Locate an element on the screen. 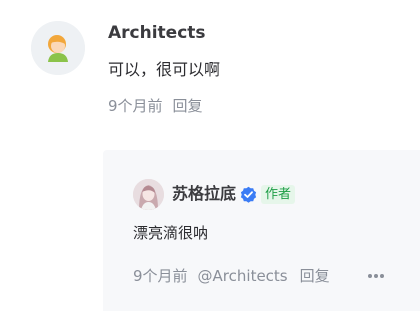 The image size is (420, 311). reply-avatar is located at coordinates (148, 194).